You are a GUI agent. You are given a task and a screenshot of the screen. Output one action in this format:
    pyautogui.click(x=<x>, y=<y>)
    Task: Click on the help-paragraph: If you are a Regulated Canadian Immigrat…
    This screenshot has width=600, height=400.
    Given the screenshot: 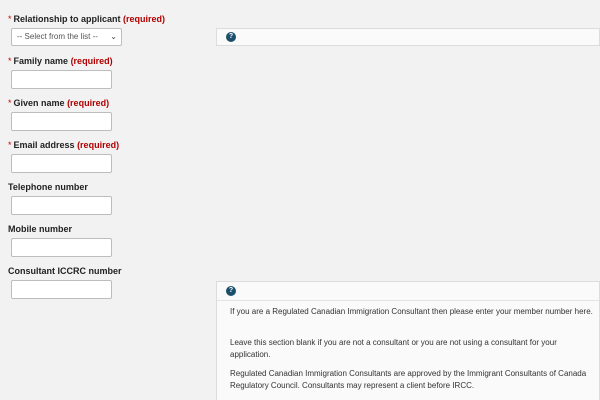 What is the action you would take?
    pyautogui.click(x=411, y=311)
    